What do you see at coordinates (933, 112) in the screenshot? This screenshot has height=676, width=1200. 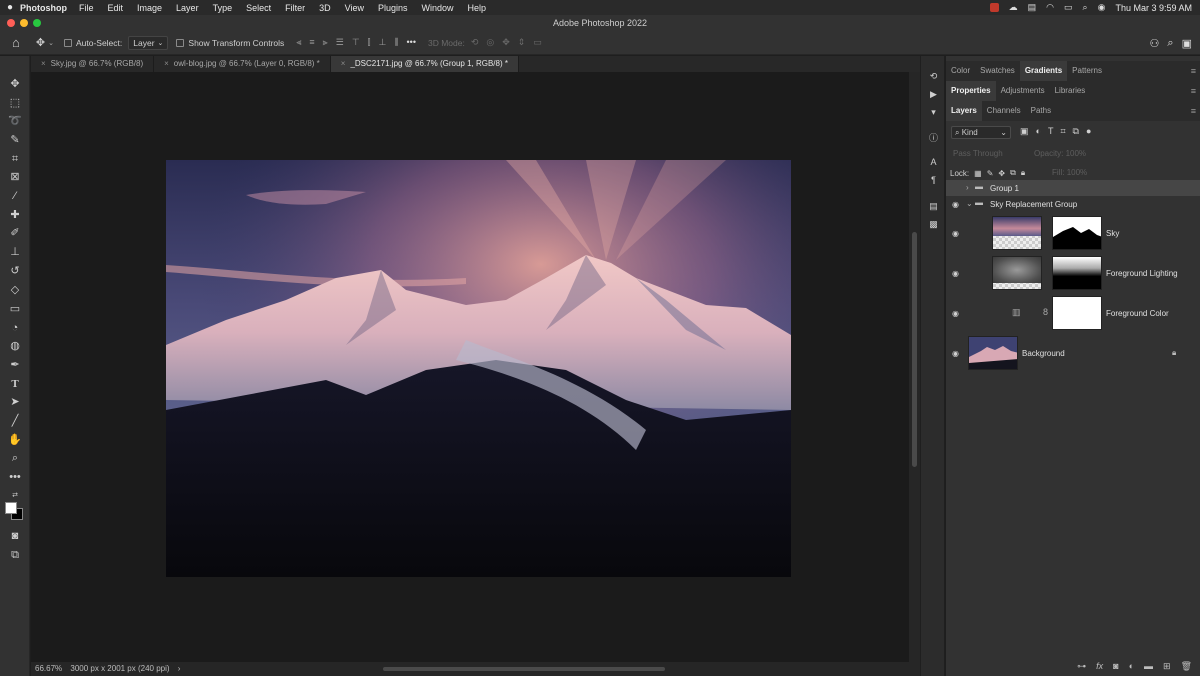 I see `comments-icon: ▾` at bounding box center [933, 112].